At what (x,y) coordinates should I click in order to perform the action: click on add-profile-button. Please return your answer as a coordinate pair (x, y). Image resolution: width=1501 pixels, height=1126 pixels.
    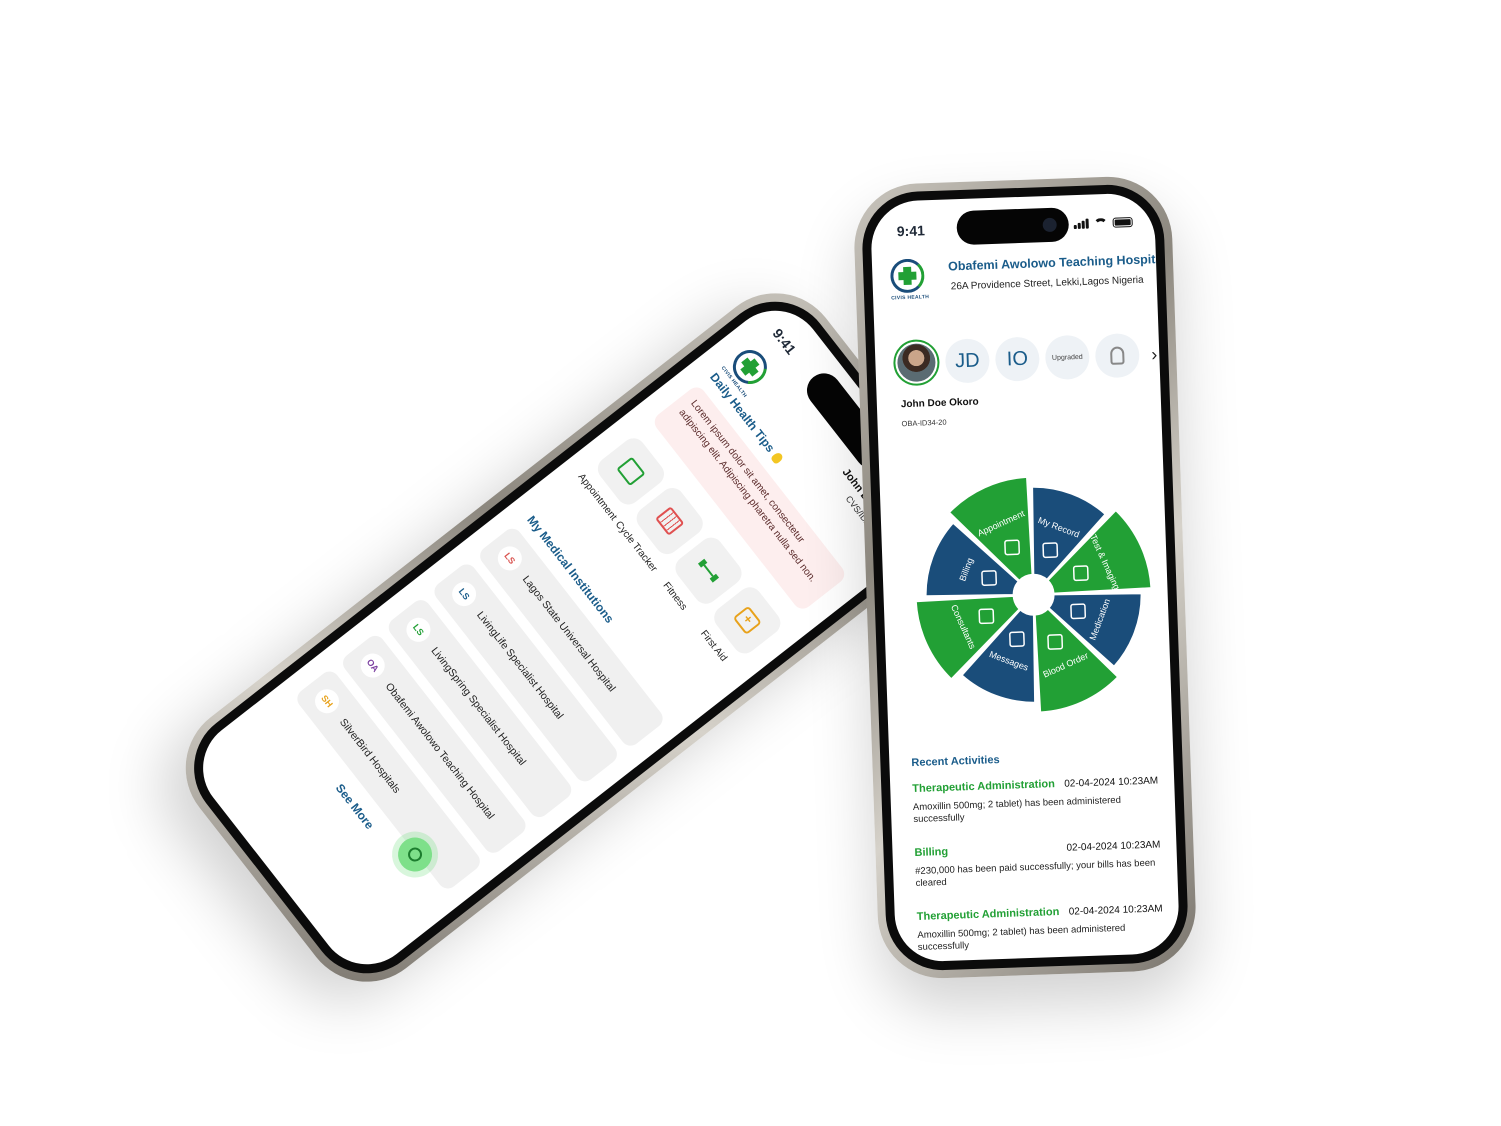
    Looking at the image, I should click on (1117, 355).